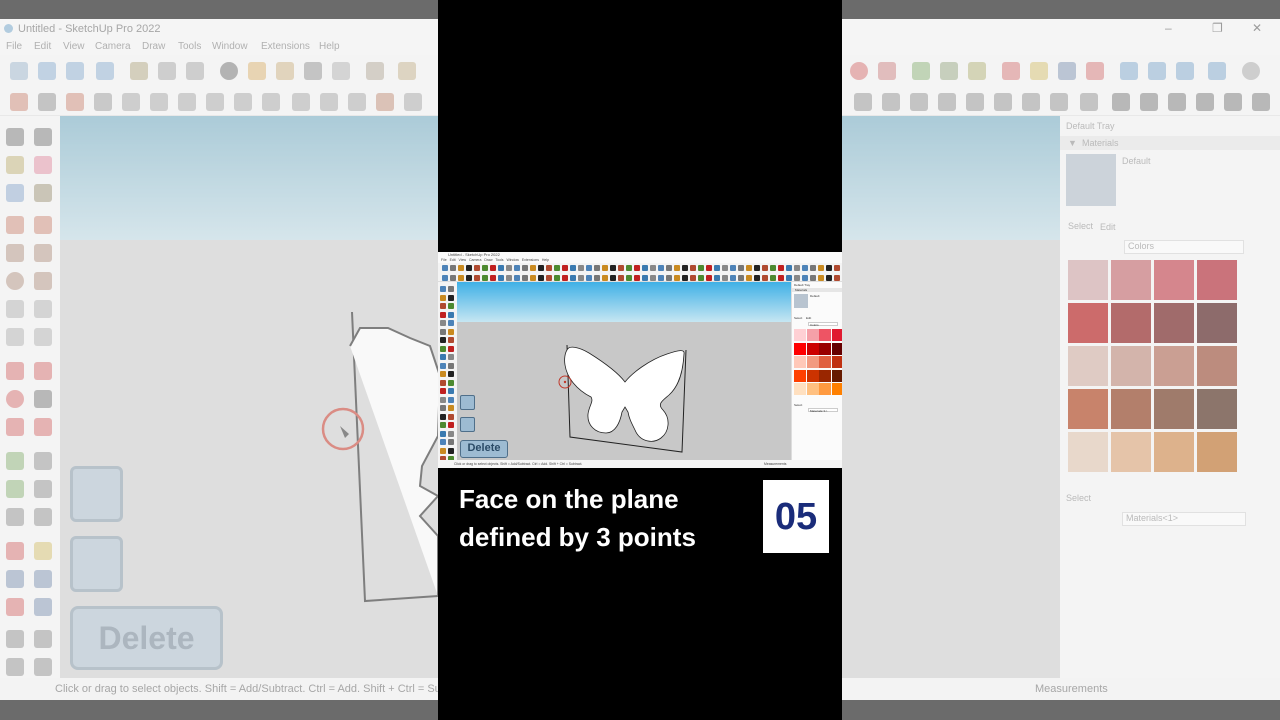 This screenshot has height=720, width=1280. I want to click on rotated-rect-icon, so click(43, 253).